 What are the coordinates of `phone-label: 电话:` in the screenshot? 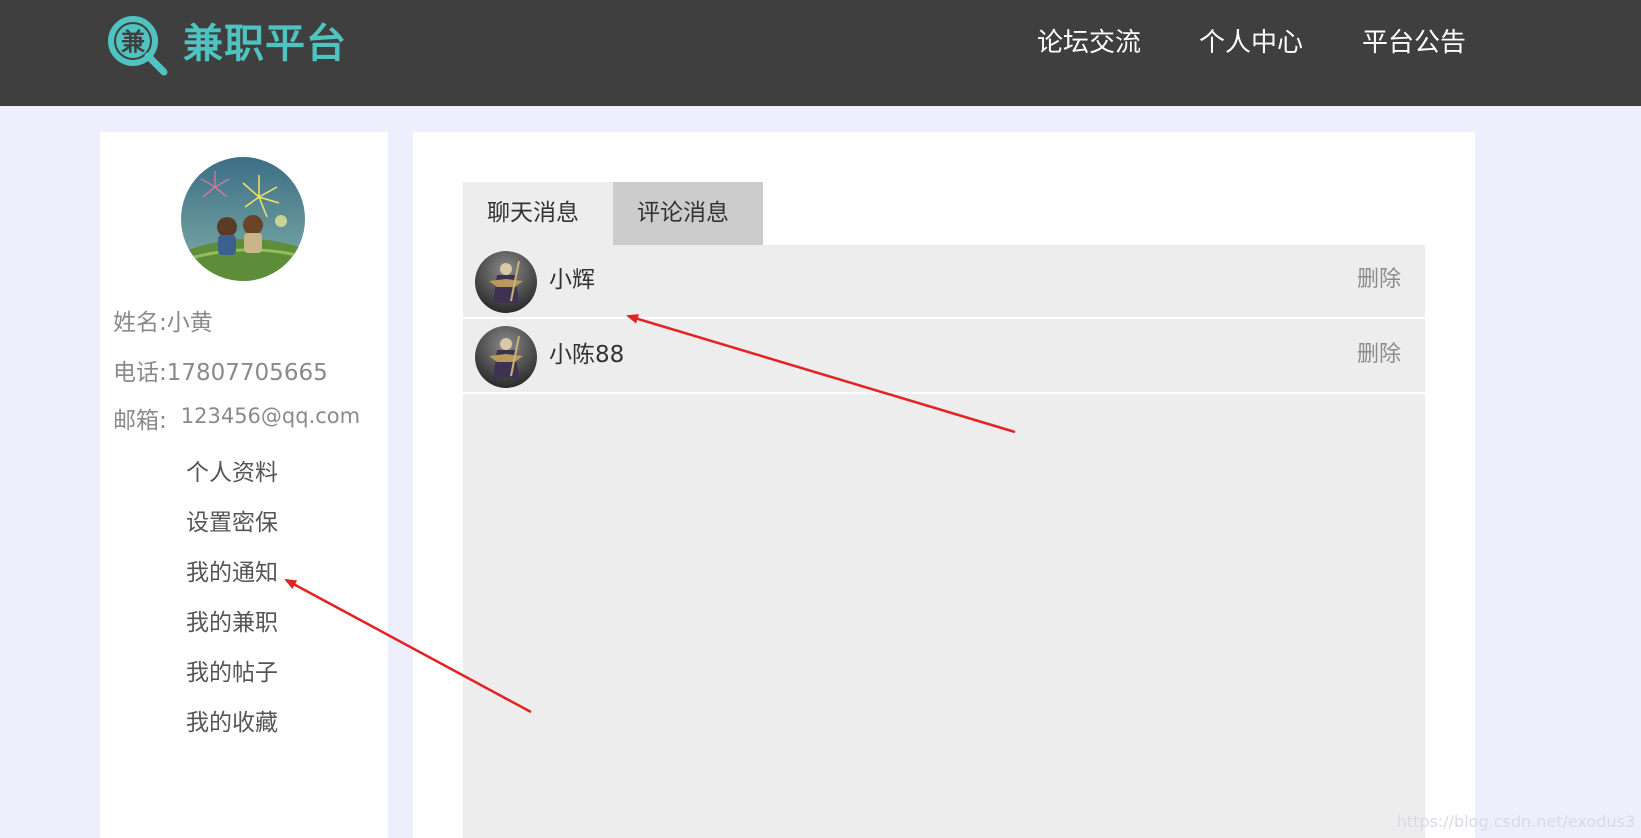 It's located at (140, 373).